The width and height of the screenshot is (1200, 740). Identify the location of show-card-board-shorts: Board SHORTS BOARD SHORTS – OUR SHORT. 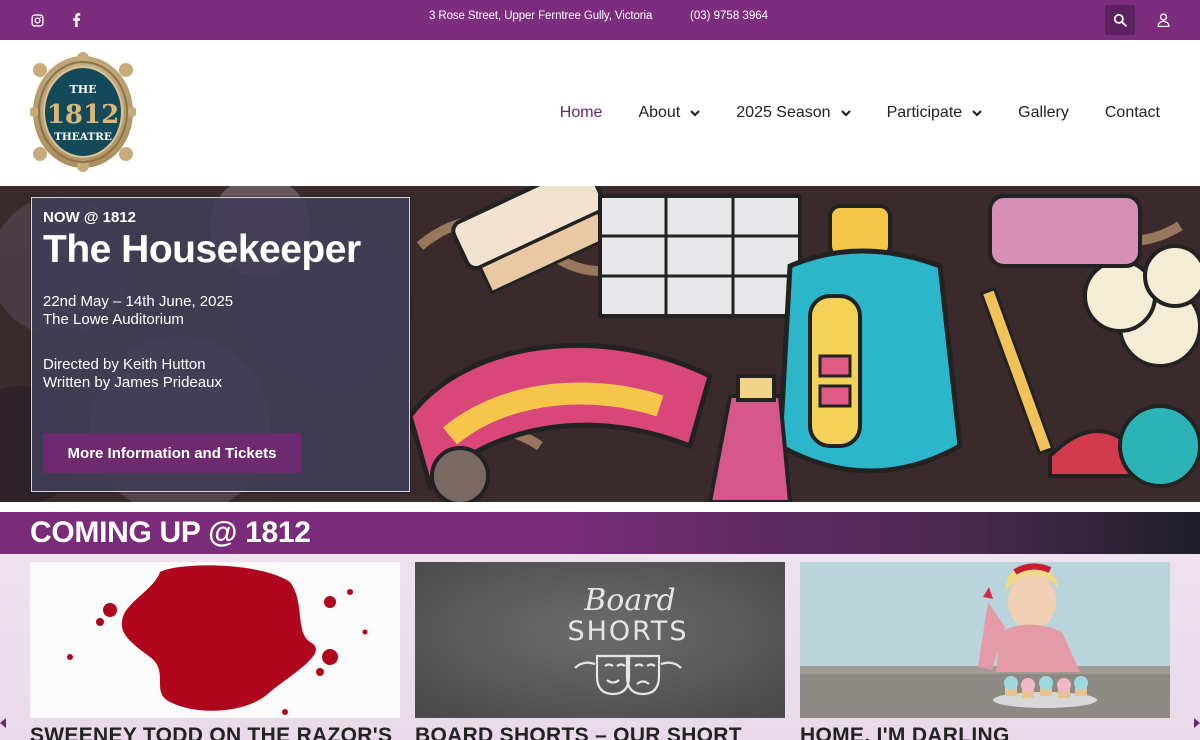
(600, 651).